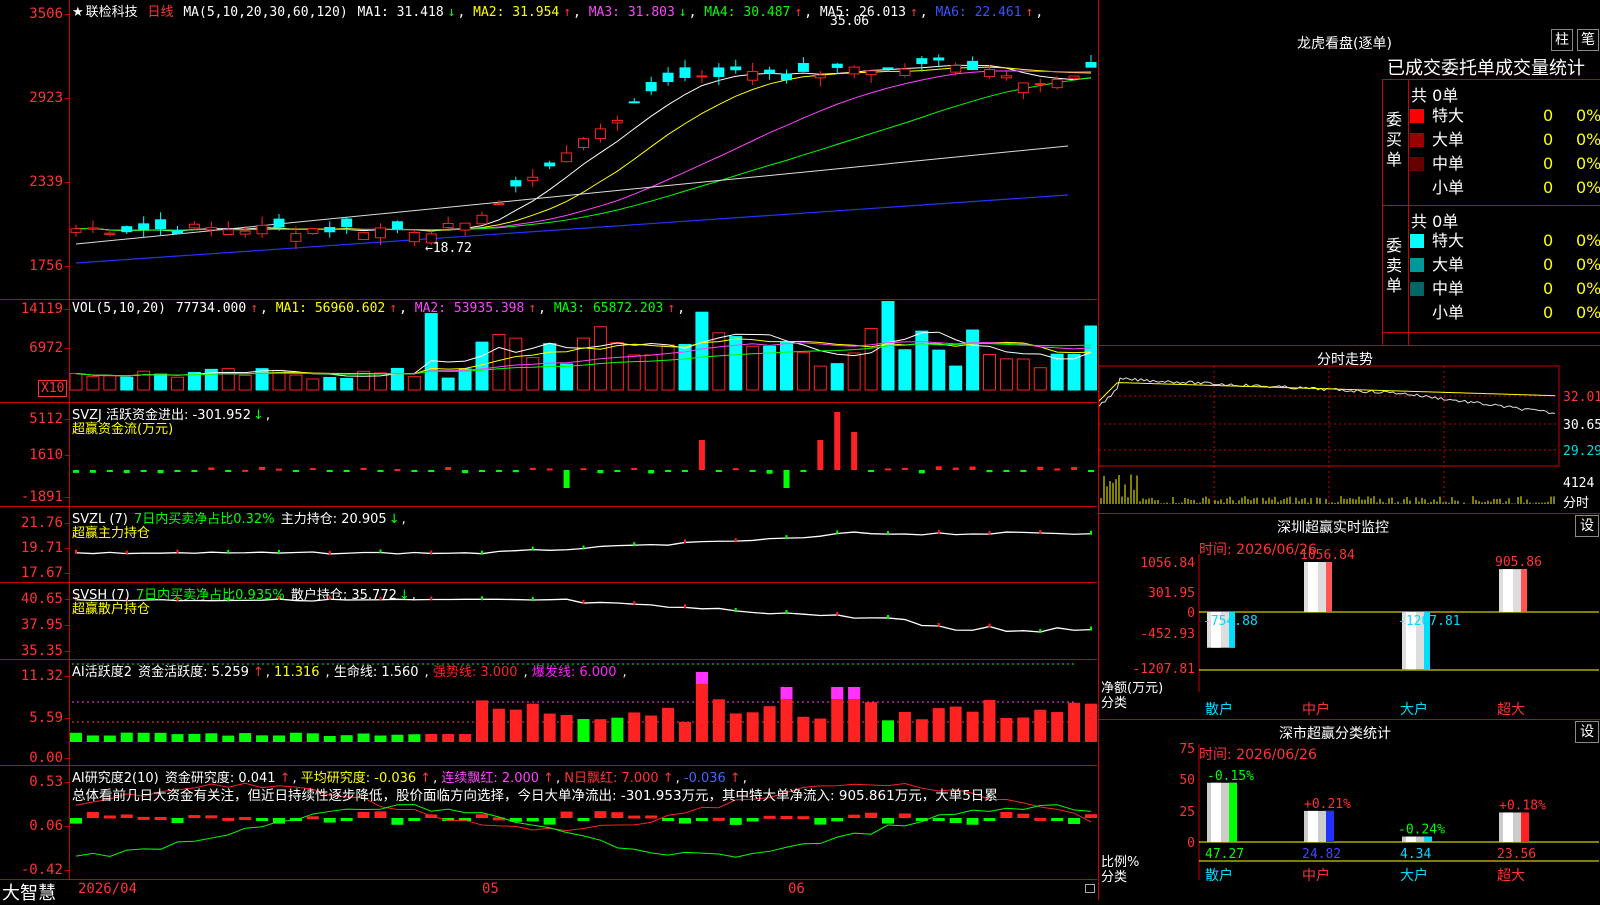 The image size is (1600, 905). What do you see at coordinates (78, 12) in the screenshot?
I see `favorite-star-icon: ★` at bounding box center [78, 12].